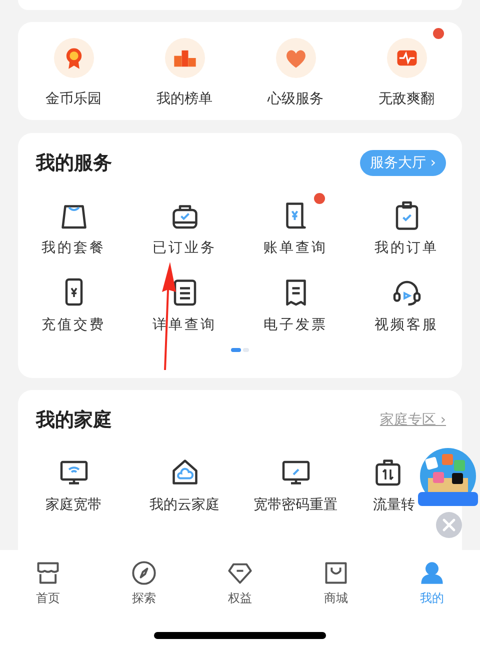 This screenshot has height=650, width=480. Describe the element at coordinates (406, 325) in the screenshot. I see `item-label: 视频客服` at that location.